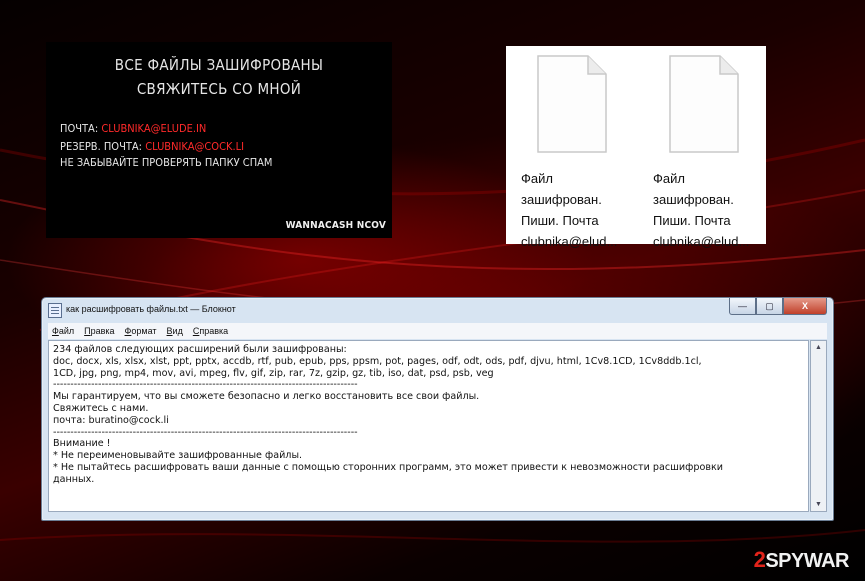 Image resolution: width=865 pixels, height=581 pixels. Describe the element at coordinates (64, 331) in the screenshot. I see `menu-file: Файл` at that location.